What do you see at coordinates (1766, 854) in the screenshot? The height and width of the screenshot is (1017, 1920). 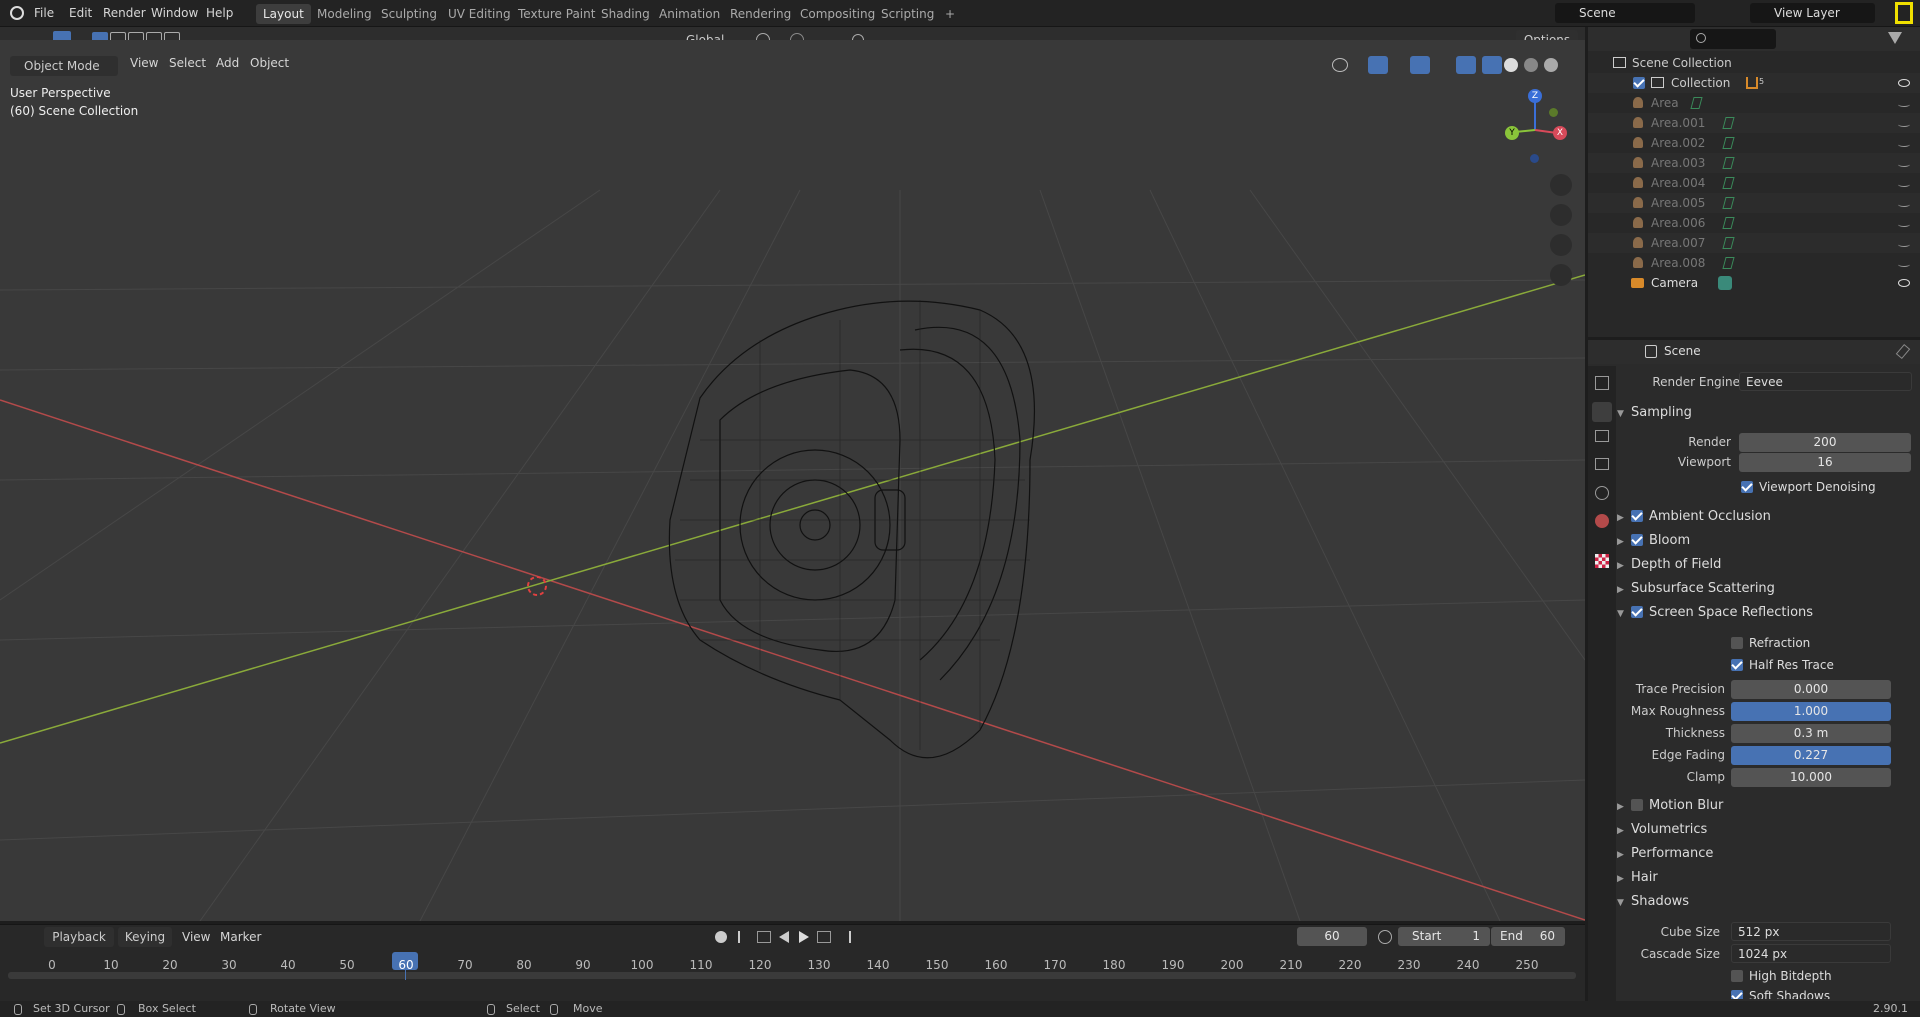 I see `panel-performance: ▶ Performance` at bounding box center [1766, 854].